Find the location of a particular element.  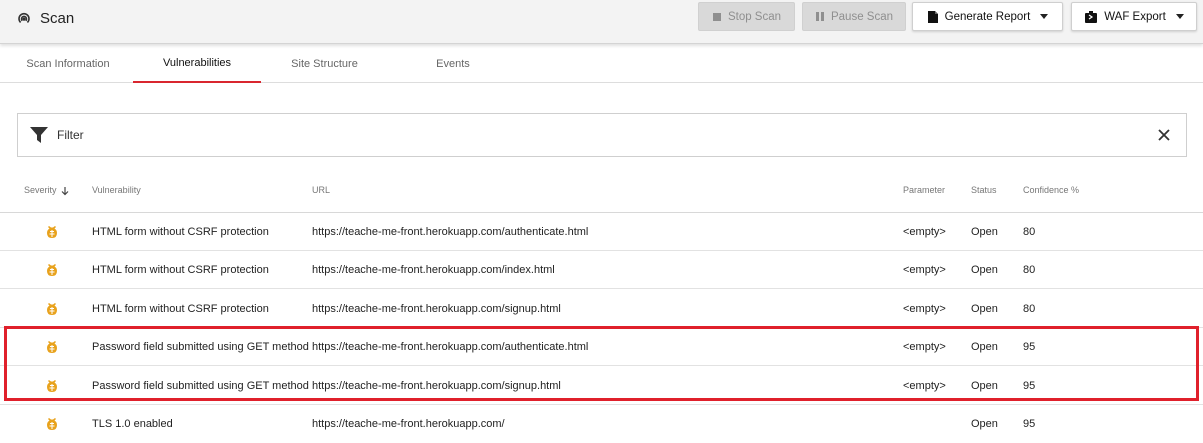

stop-scan-label: Stop Scan is located at coordinates (754, 16).